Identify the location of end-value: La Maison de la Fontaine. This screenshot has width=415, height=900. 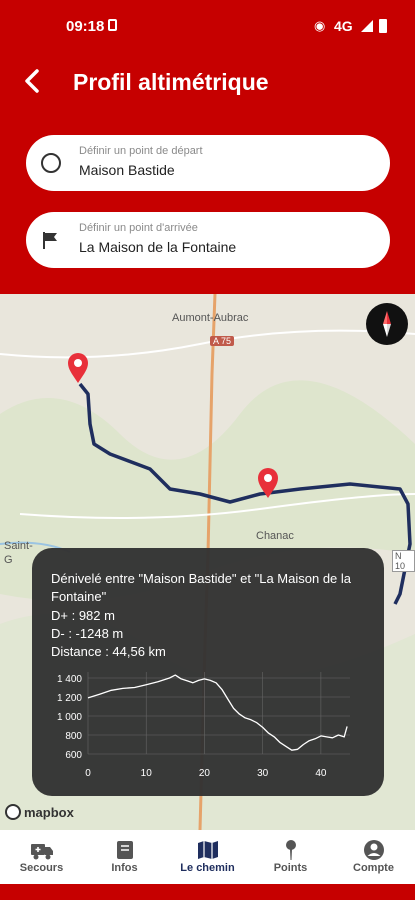
(157, 247).